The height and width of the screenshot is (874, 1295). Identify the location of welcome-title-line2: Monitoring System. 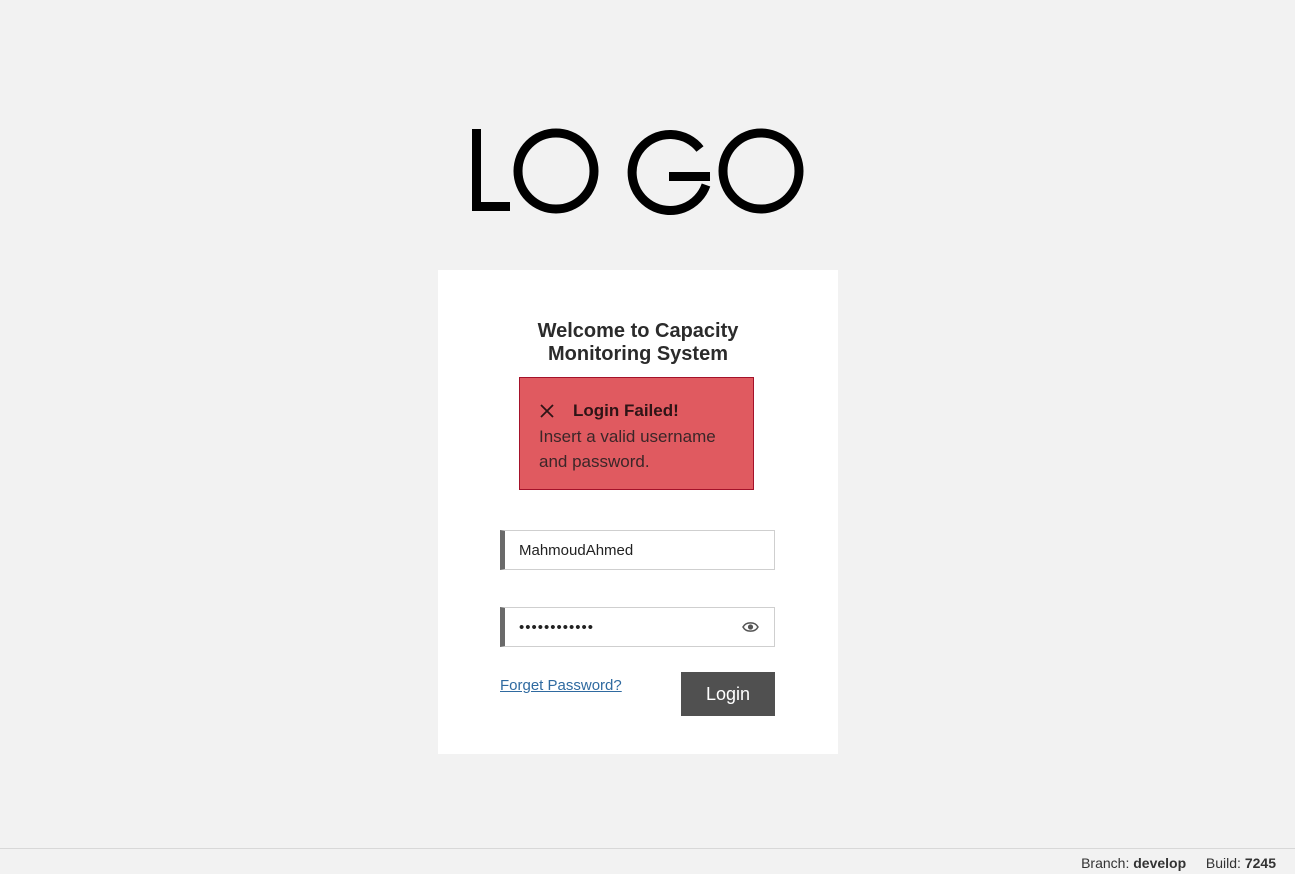
(637, 354).